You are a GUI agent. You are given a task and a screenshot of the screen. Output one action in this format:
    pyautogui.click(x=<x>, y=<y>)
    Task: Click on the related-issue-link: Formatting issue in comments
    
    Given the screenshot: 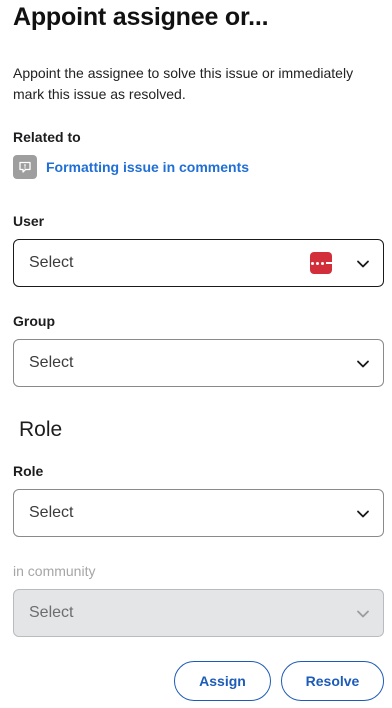 What is the action you would take?
    pyautogui.click(x=147, y=167)
    